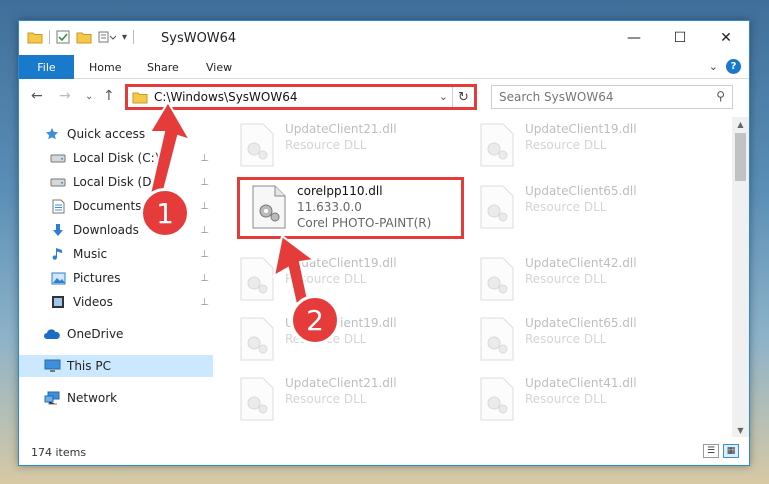 The image size is (769, 484). Describe the element at coordinates (65, 96) in the screenshot. I see `forward-arrow-icon: →` at that location.